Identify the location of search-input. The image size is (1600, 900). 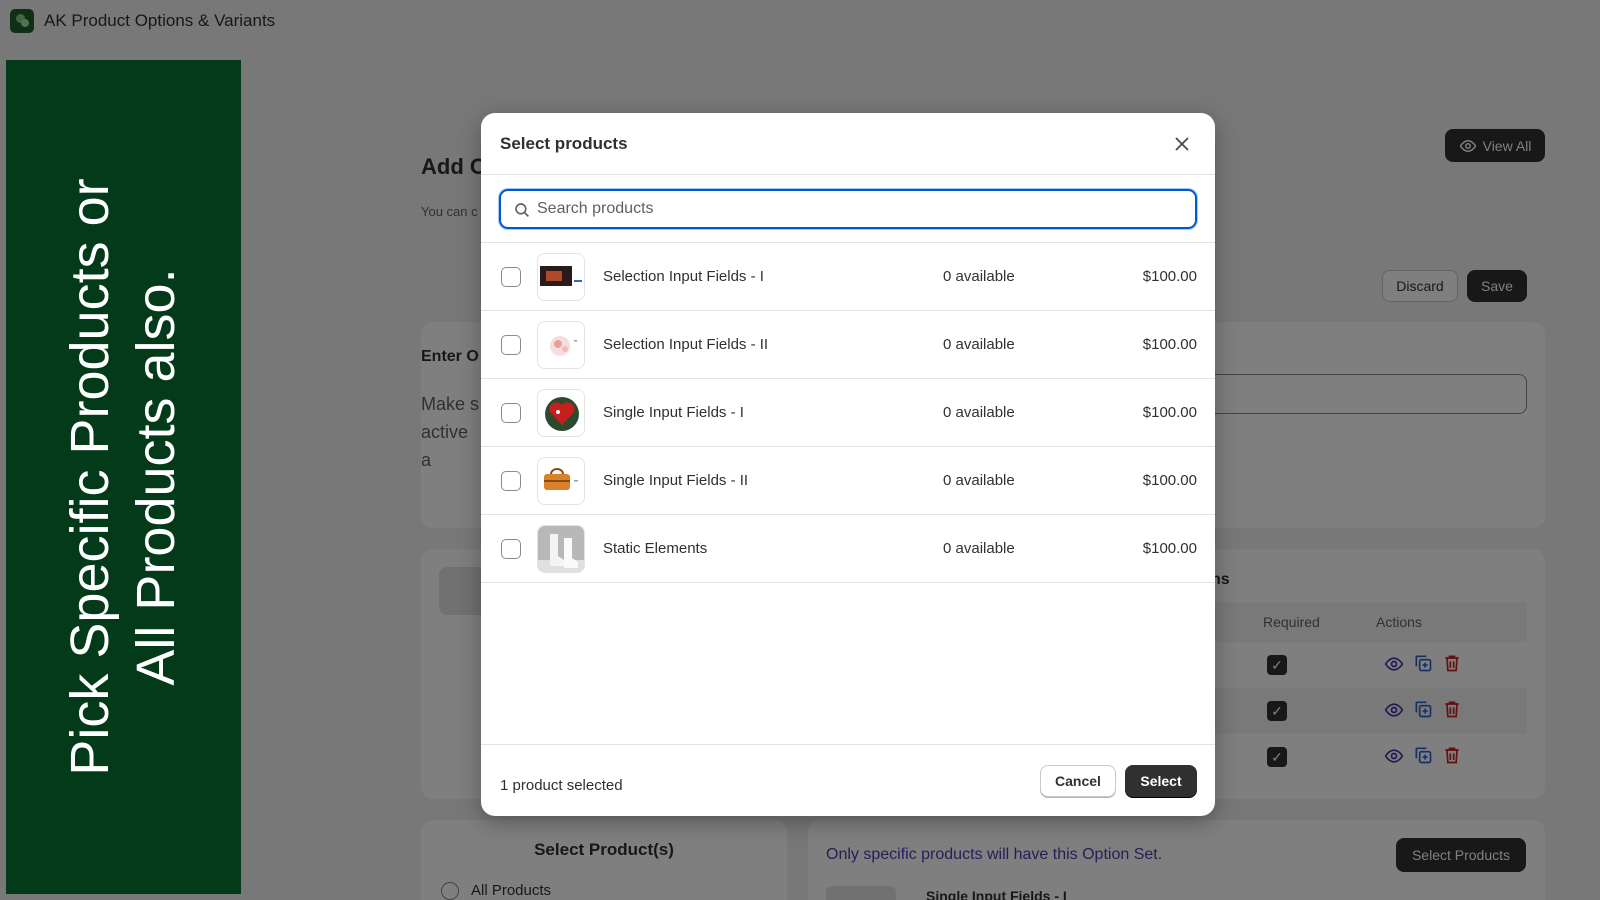
(862, 209).